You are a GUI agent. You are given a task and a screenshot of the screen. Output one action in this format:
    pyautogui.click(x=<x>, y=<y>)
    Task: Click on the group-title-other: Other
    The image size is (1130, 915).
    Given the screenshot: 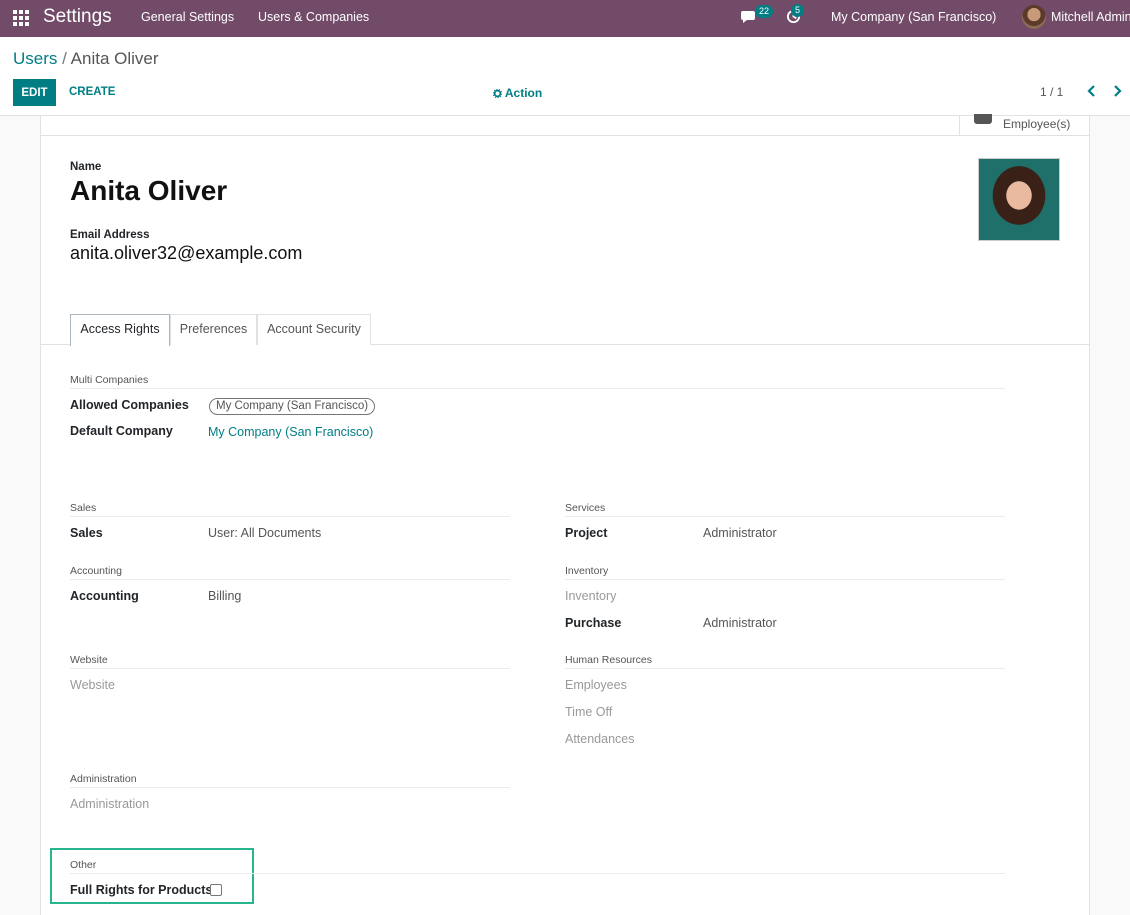 What is the action you would take?
    pyautogui.click(x=83, y=865)
    